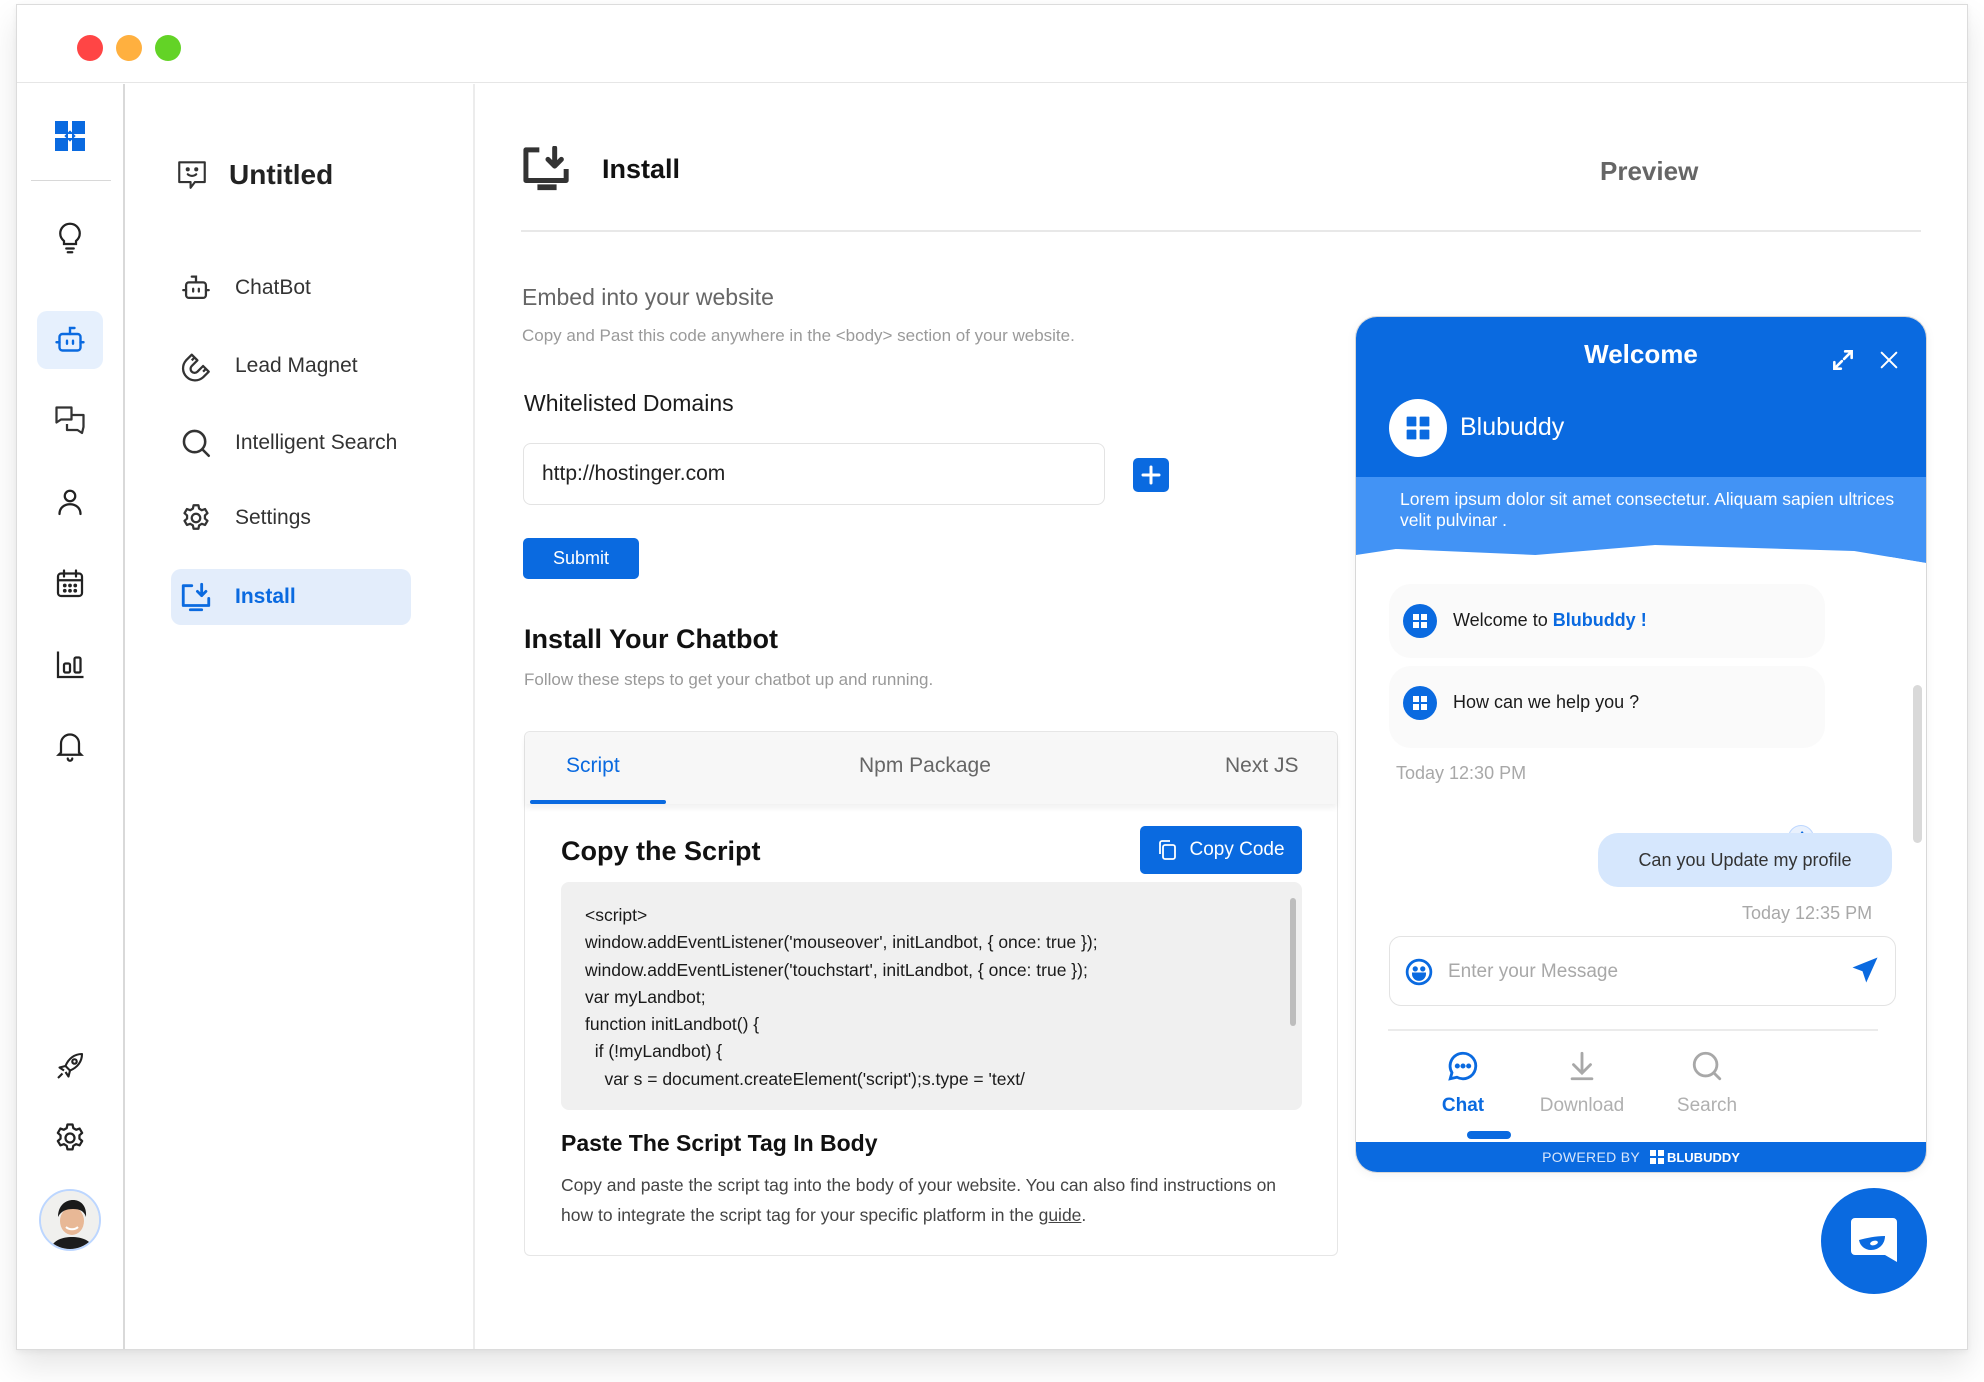 The height and width of the screenshot is (1382, 1984). I want to click on widget-divider, so click(1633, 1030).